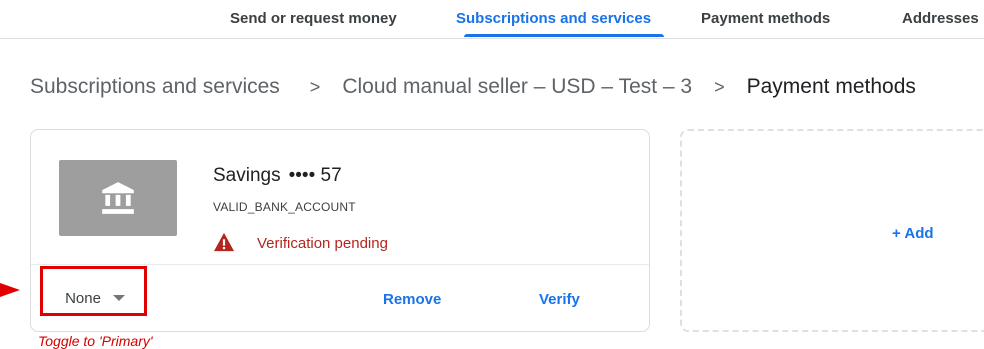 Image resolution: width=984 pixels, height=349 pixels. I want to click on tab-payment-methods: Payment methods, so click(765, 18).